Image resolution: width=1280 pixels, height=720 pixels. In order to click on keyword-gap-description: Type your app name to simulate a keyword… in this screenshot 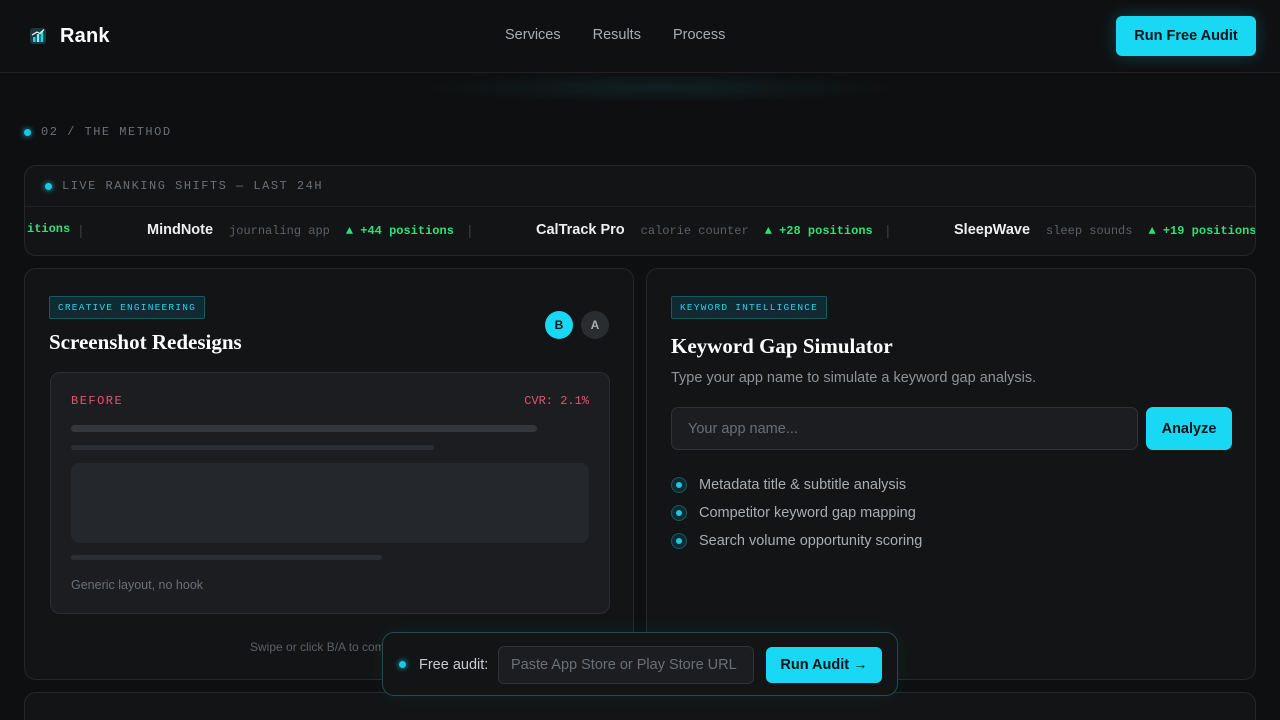, I will do `click(854, 378)`.